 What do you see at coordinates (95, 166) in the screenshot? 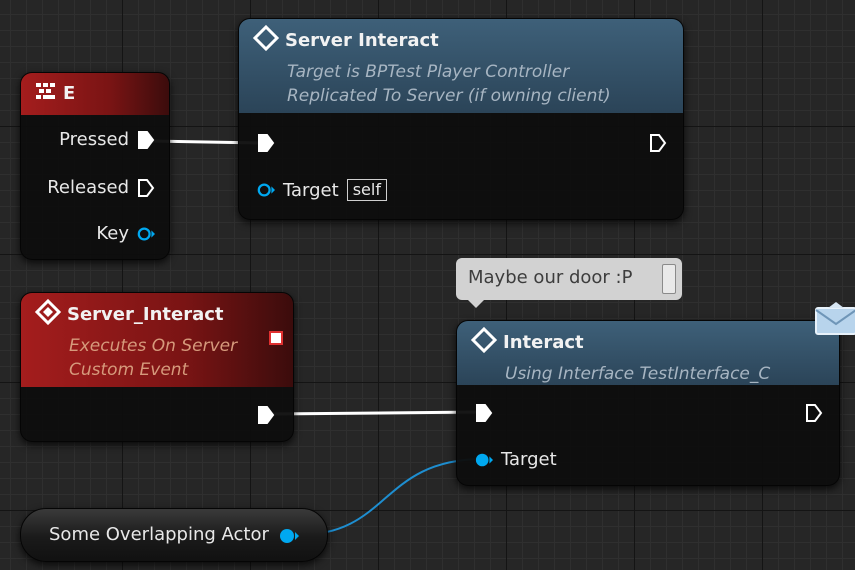
I see `key-event-node: E Pressed Released Key` at bounding box center [95, 166].